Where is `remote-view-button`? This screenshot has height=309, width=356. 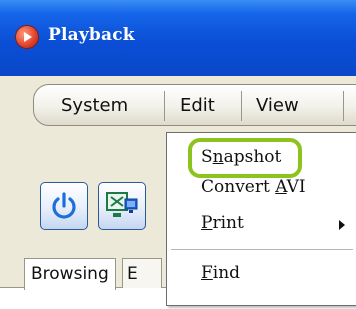
remote-view-button is located at coordinates (122, 206).